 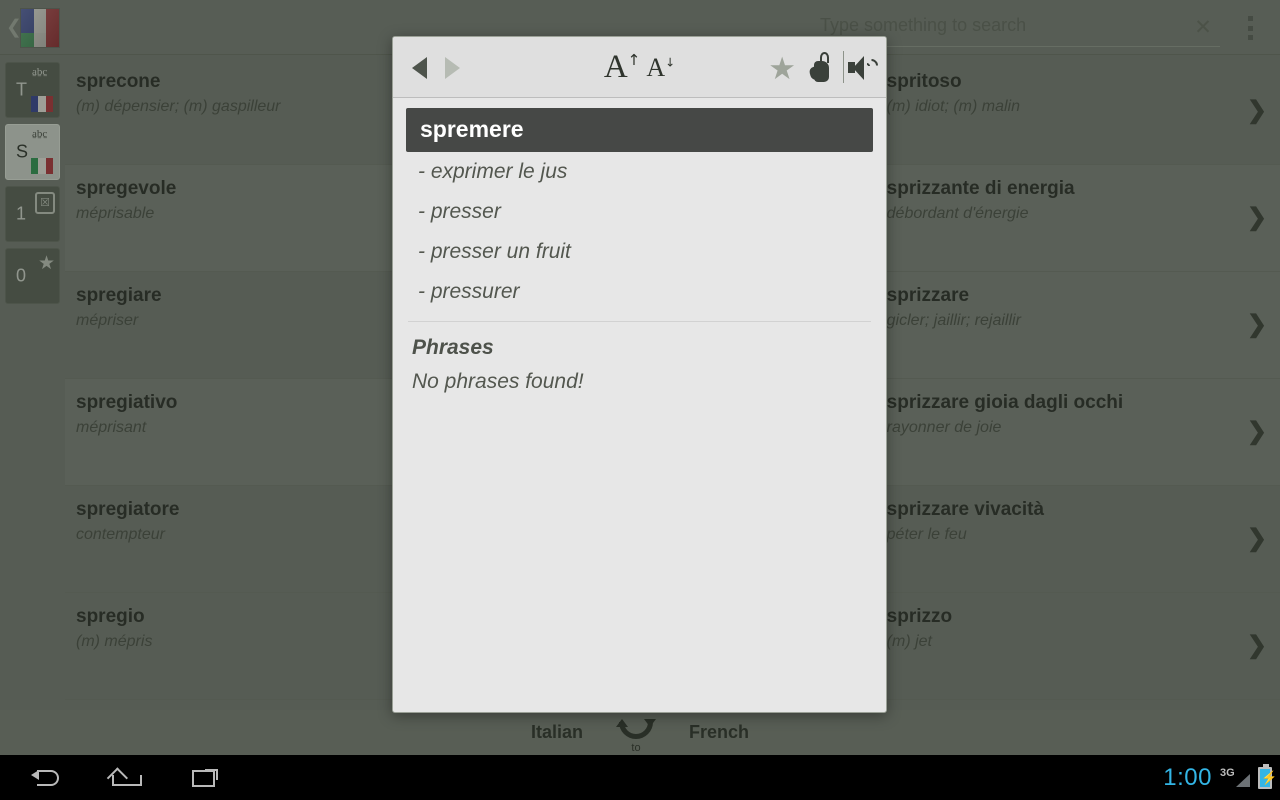 I want to click on rail-item-label: S, so click(x=22, y=151).